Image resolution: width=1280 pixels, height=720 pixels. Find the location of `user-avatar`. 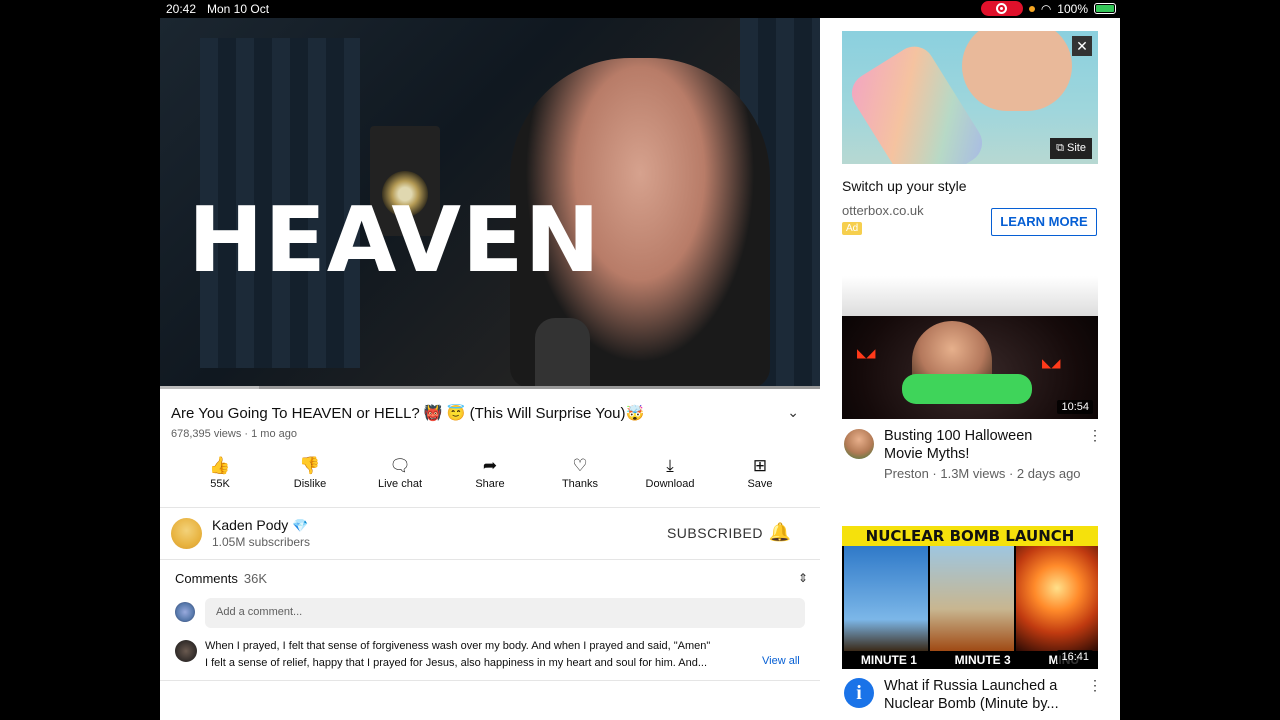

user-avatar is located at coordinates (185, 612).